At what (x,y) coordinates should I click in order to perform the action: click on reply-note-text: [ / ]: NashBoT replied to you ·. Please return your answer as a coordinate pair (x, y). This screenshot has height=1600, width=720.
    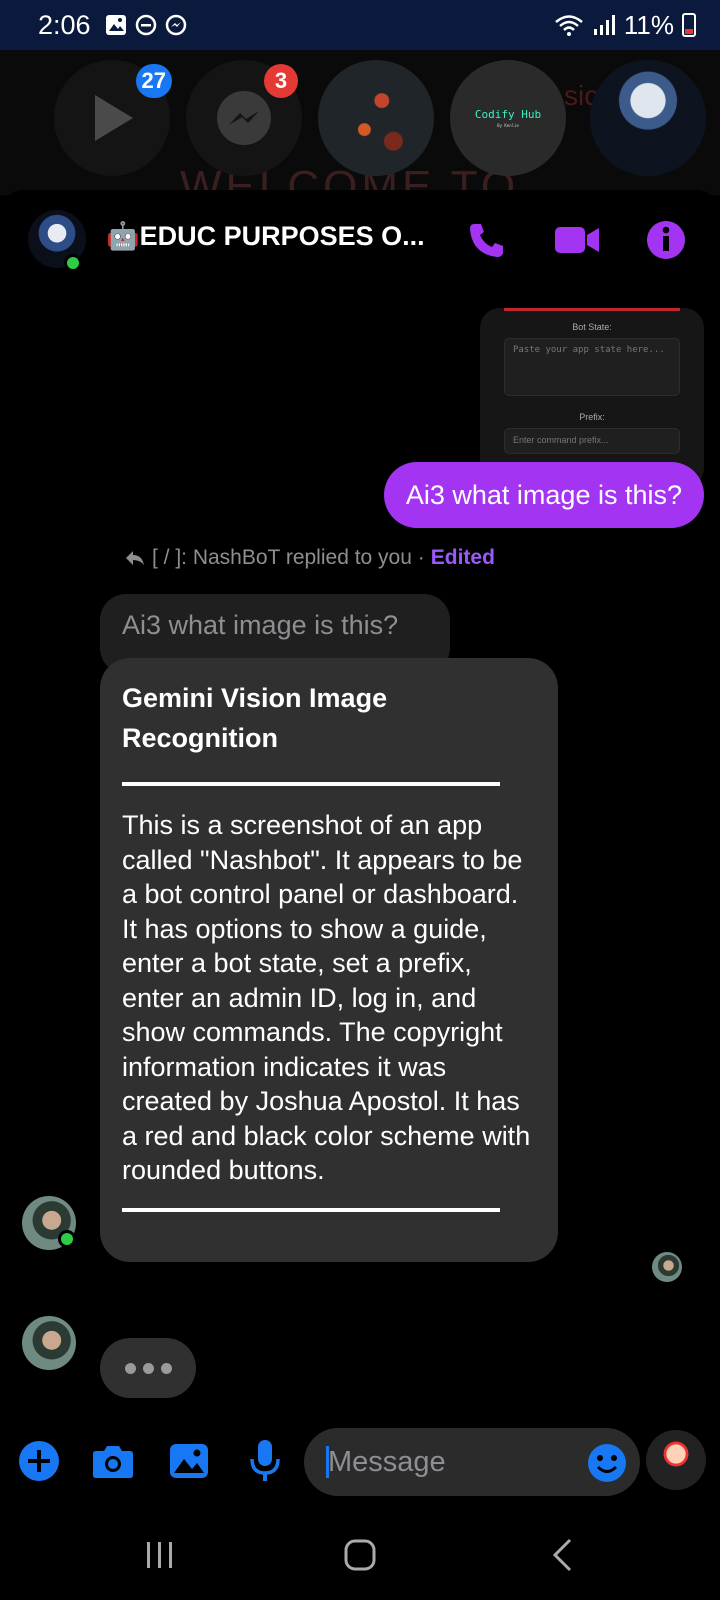
    Looking at the image, I should click on (288, 557).